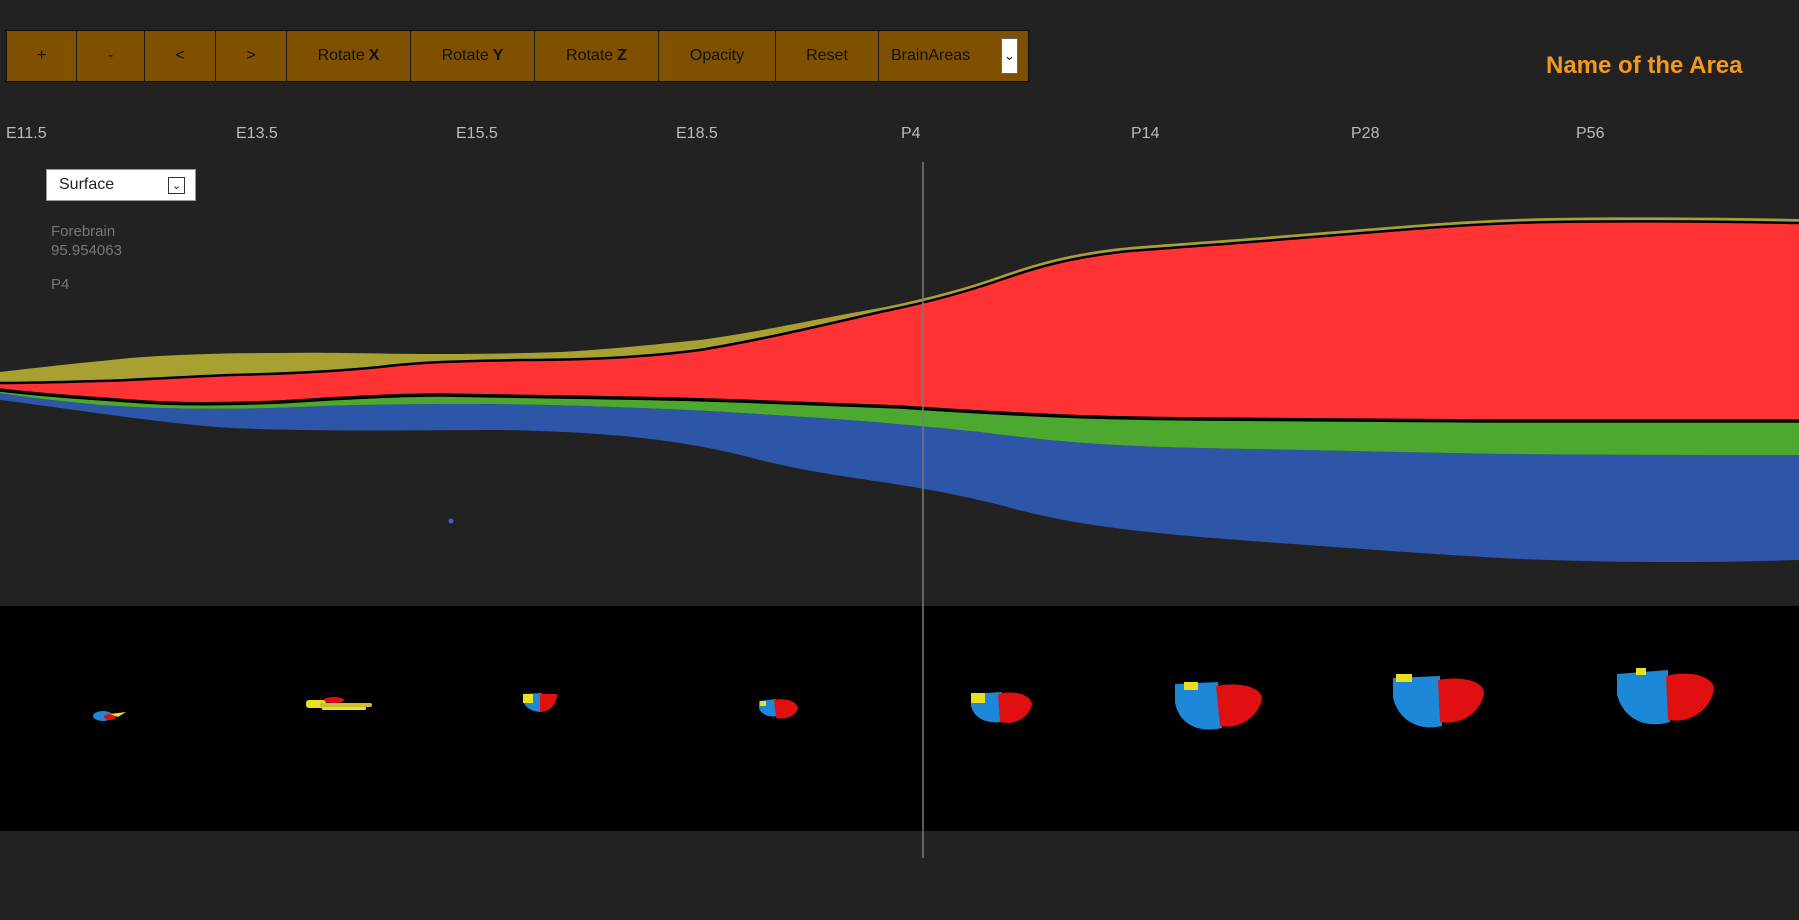 The height and width of the screenshot is (920, 1799). I want to click on render-mode-select: Surface ⌄, so click(121, 185).